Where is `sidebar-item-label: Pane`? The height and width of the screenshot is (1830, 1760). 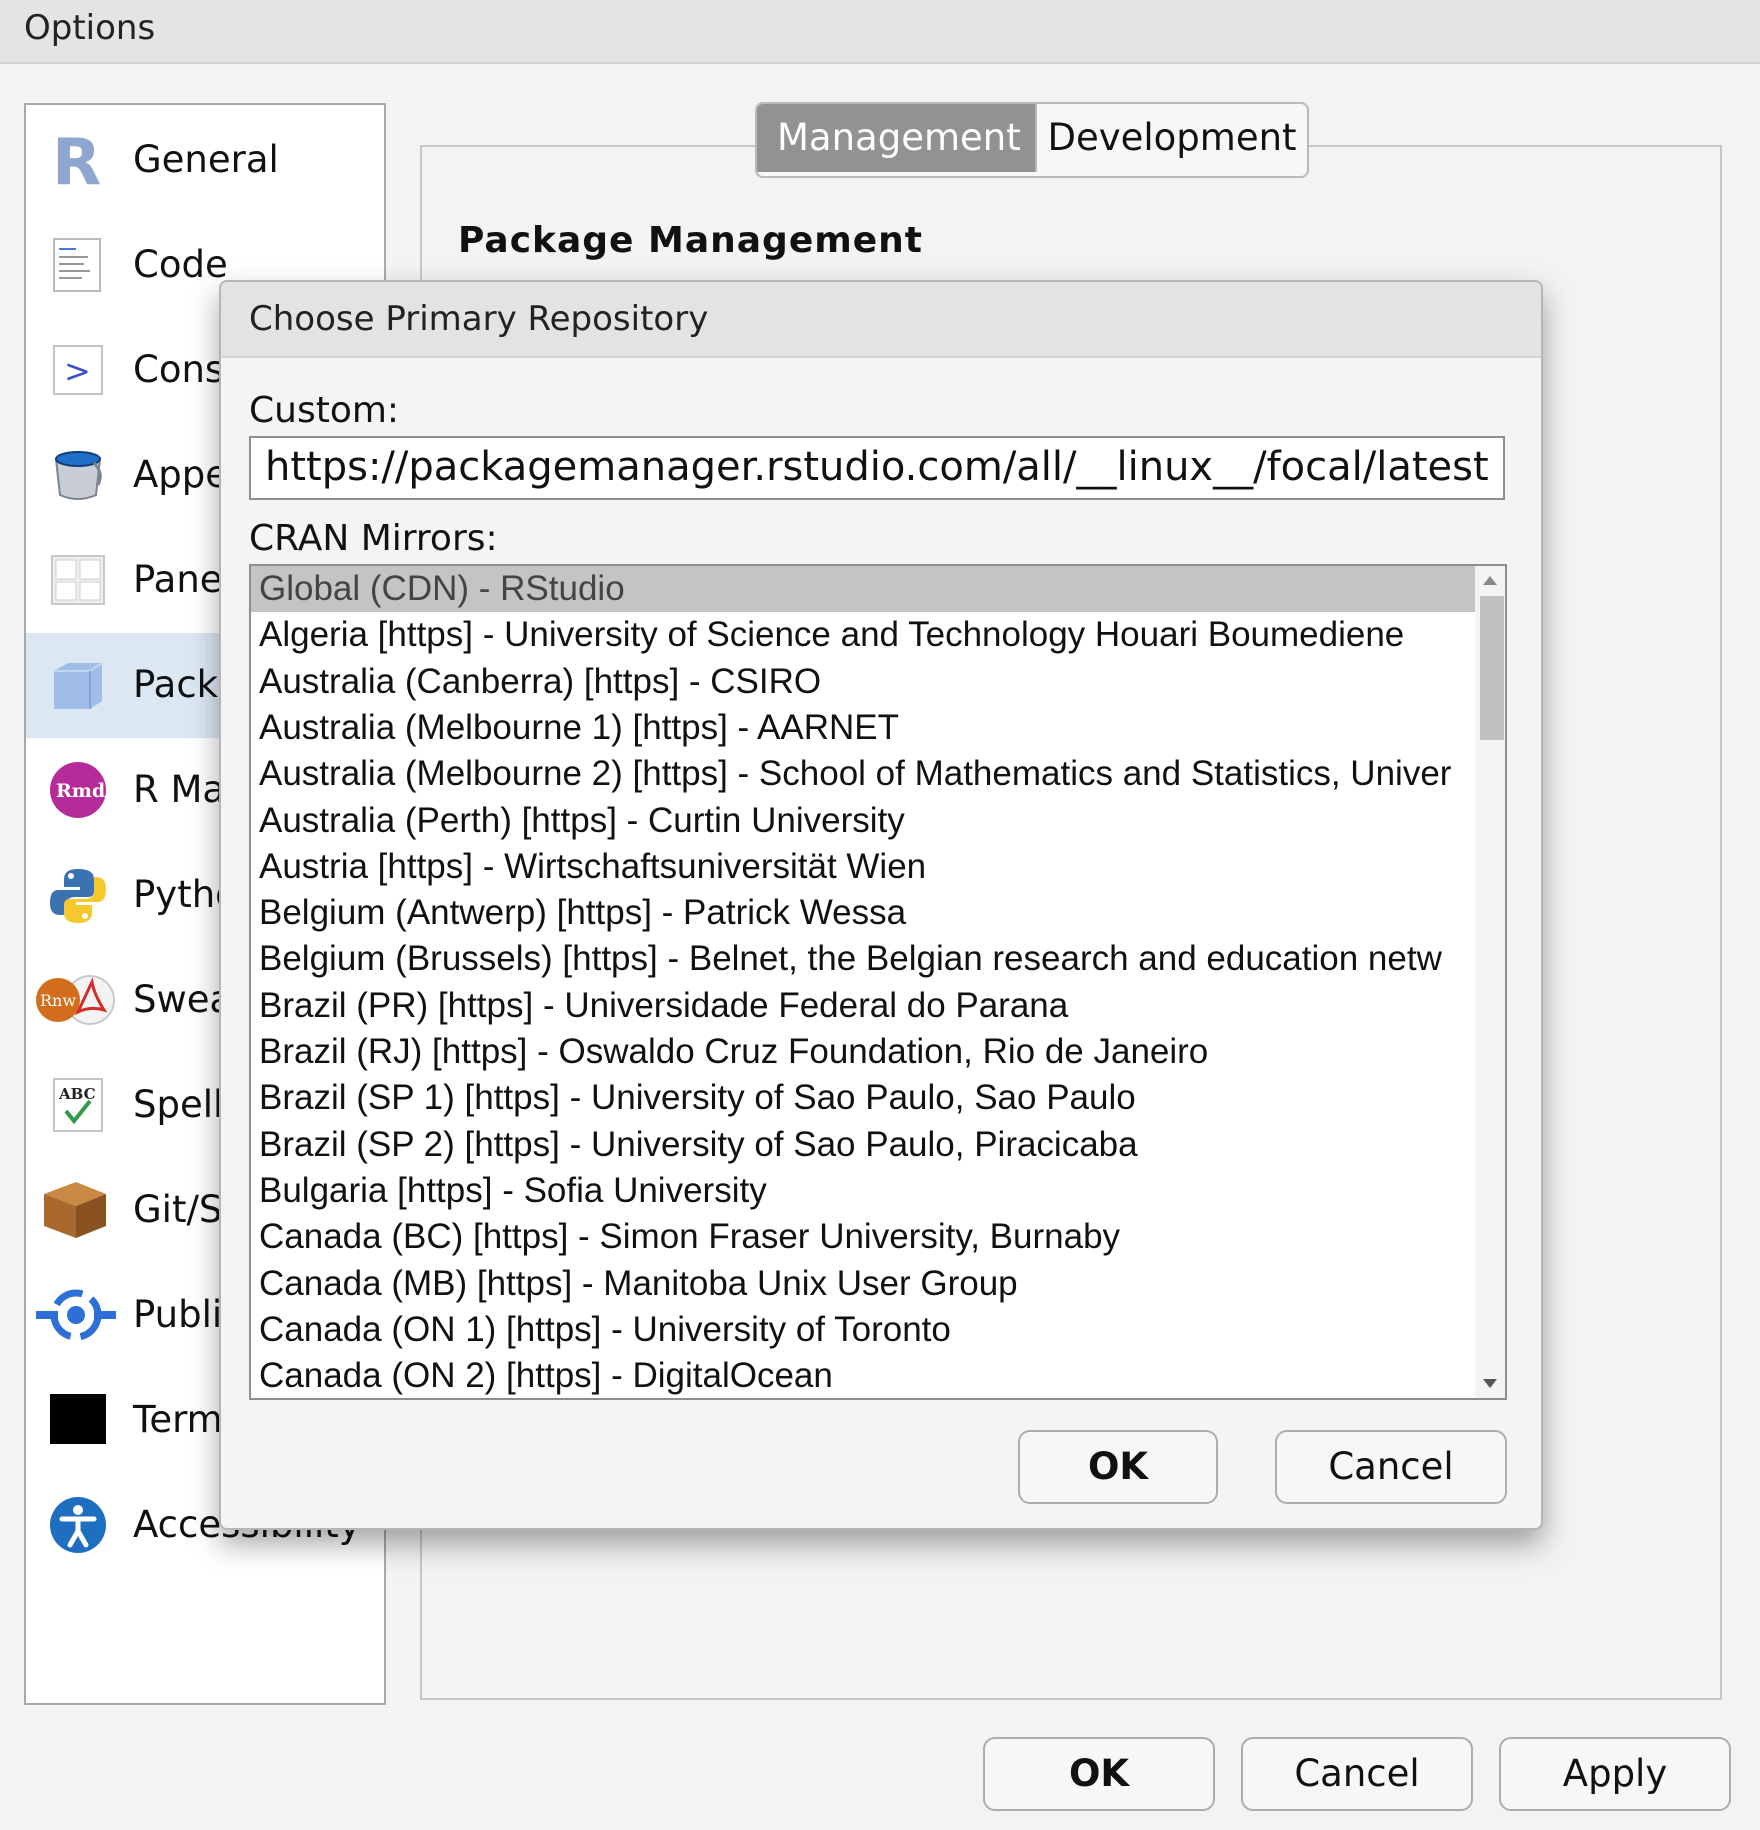
sidebar-item-label: Pane is located at coordinates (178, 579).